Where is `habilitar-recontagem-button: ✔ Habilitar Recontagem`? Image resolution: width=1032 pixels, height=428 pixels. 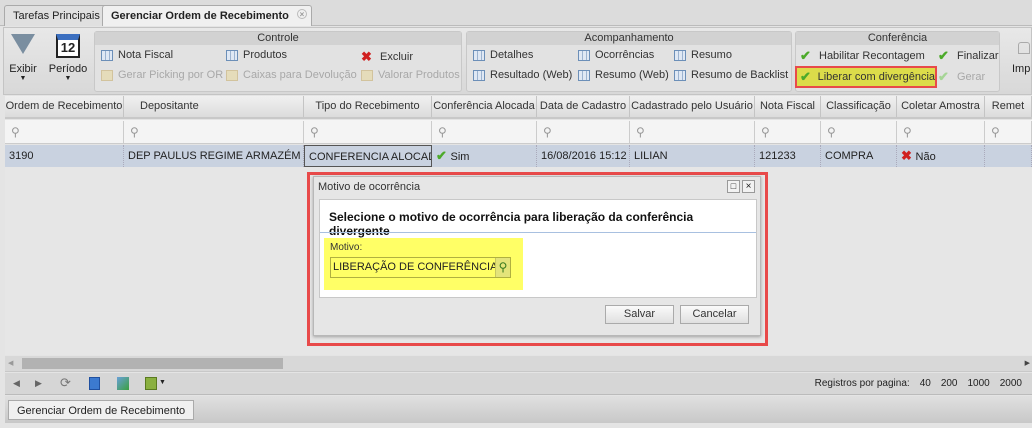 habilitar-recontagem-button: ✔ Habilitar Recontagem is located at coordinates (862, 56).